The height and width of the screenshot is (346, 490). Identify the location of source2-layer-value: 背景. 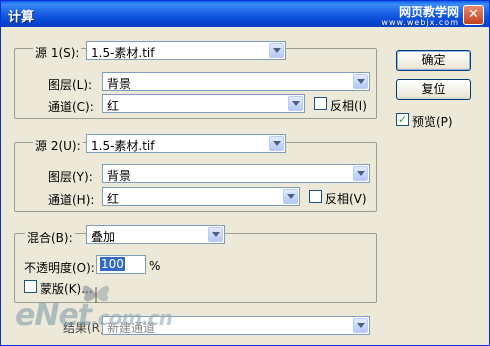
(119, 176).